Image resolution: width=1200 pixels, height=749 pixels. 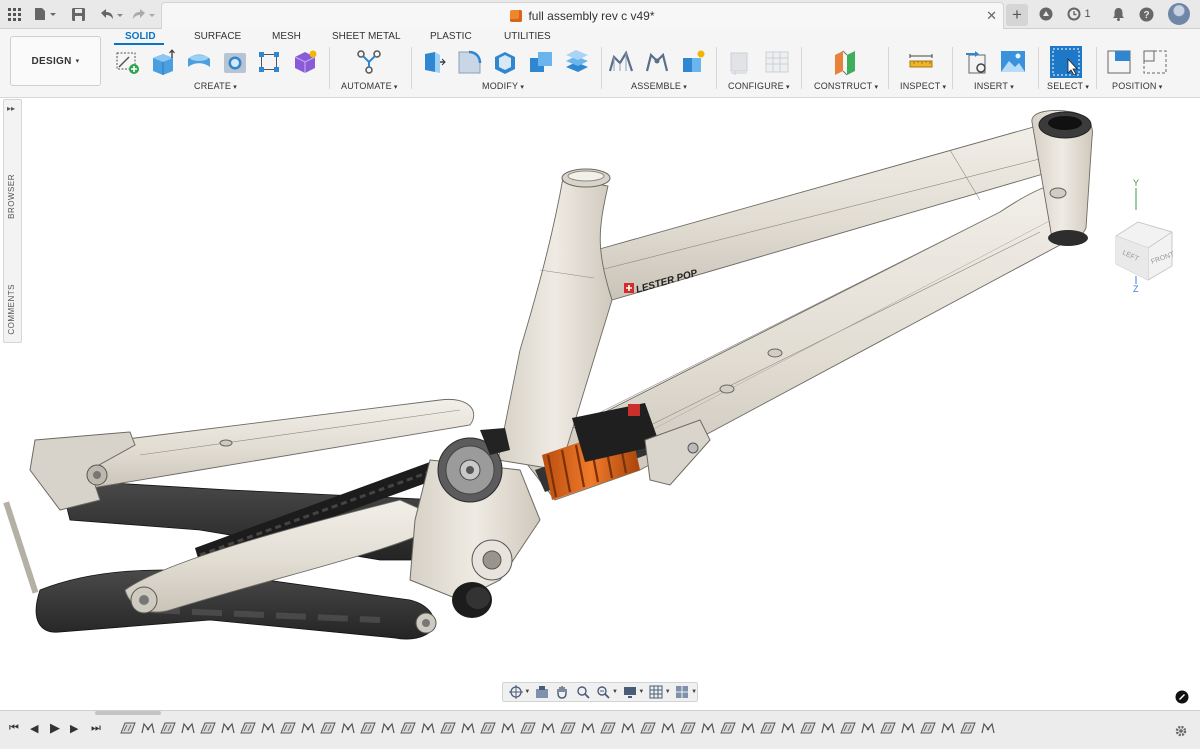 What do you see at coordinates (1155, 62) in the screenshot?
I see `revert-position-icon` at bounding box center [1155, 62].